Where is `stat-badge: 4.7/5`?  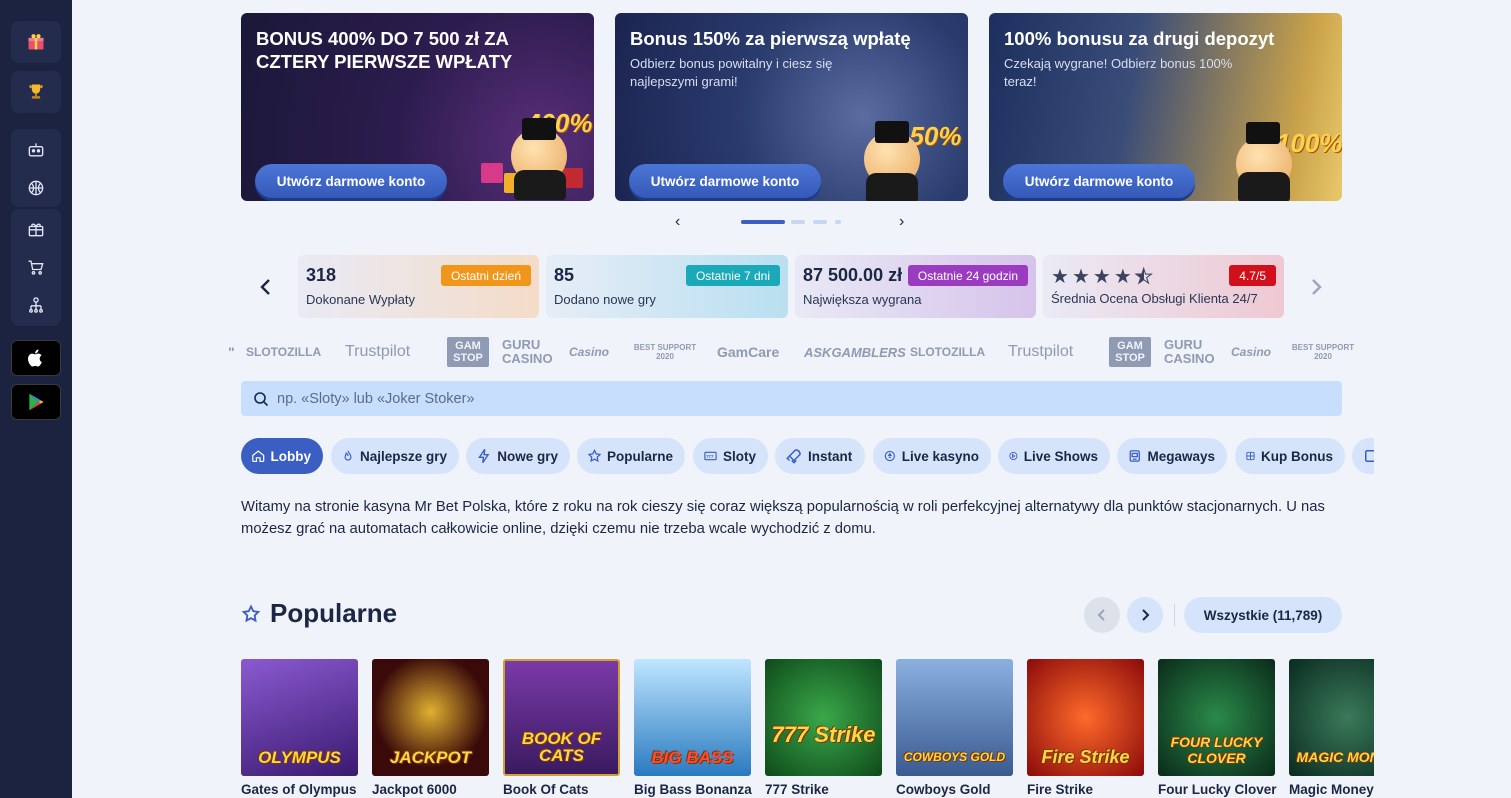
stat-badge: 4.7/5 is located at coordinates (1252, 275).